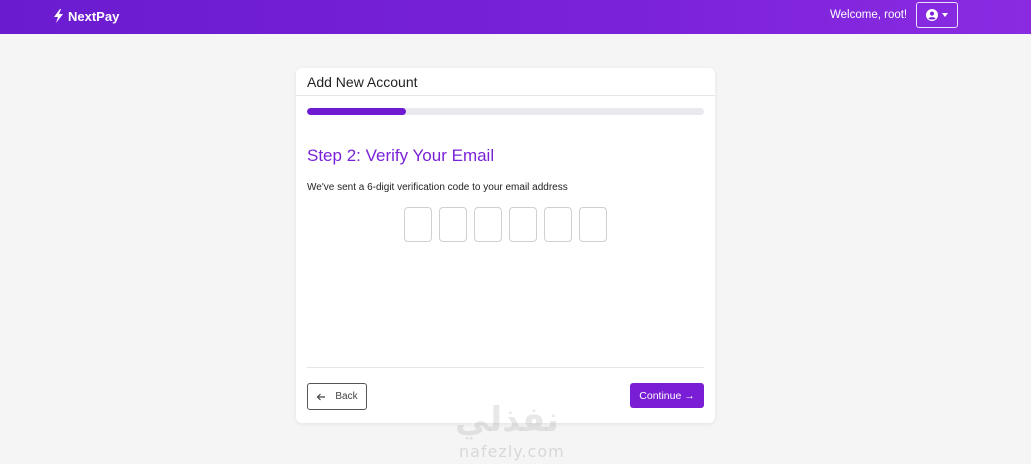 The width and height of the screenshot is (1031, 464). Describe the element at coordinates (401, 155) in the screenshot. I see `step-title: Step 2: Verify Your Email` at that location.